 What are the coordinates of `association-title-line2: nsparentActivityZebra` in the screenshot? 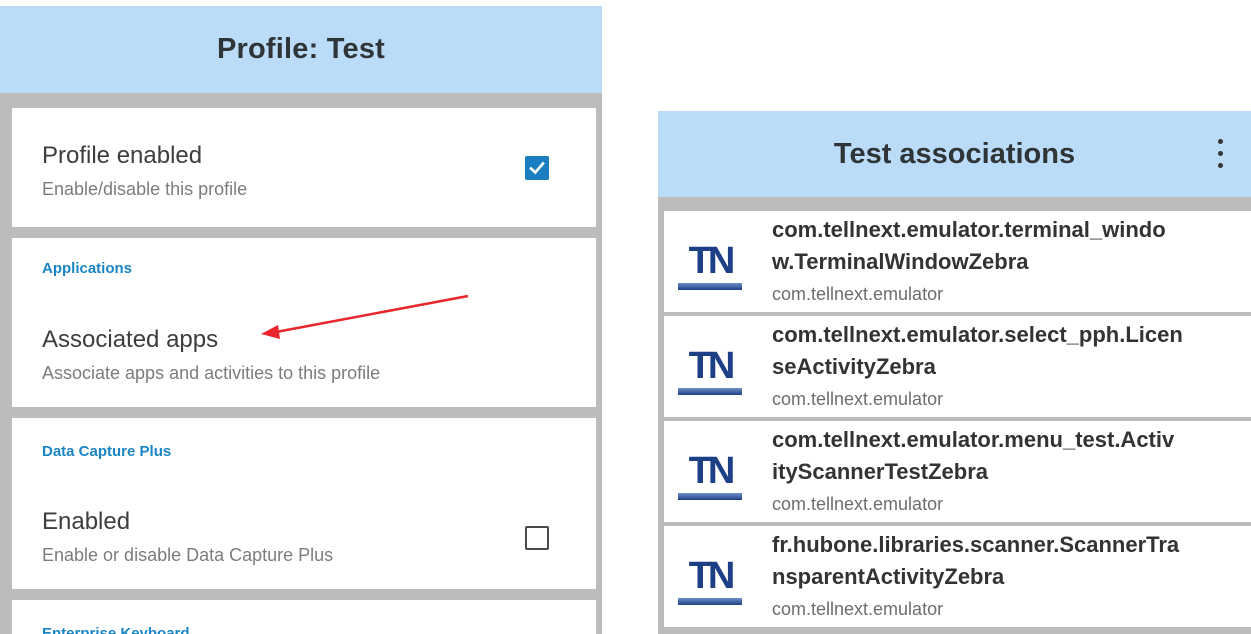 It's located at (888, 576).